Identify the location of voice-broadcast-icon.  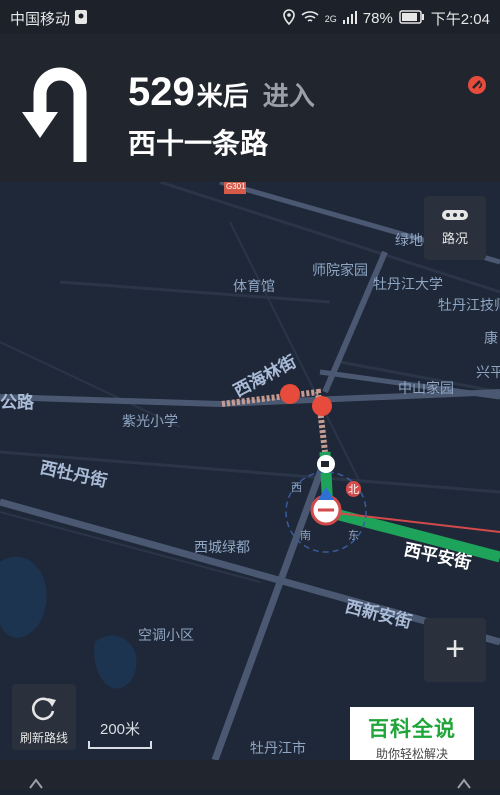
(477, 87).